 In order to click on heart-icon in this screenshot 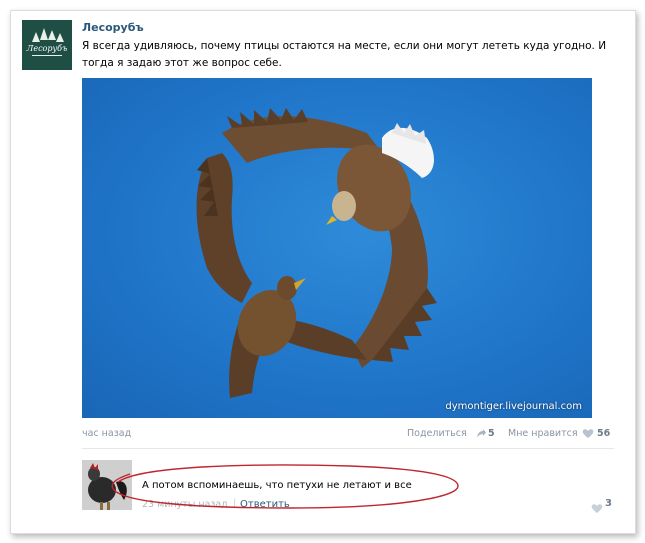, I will do `click(588, 435)`.